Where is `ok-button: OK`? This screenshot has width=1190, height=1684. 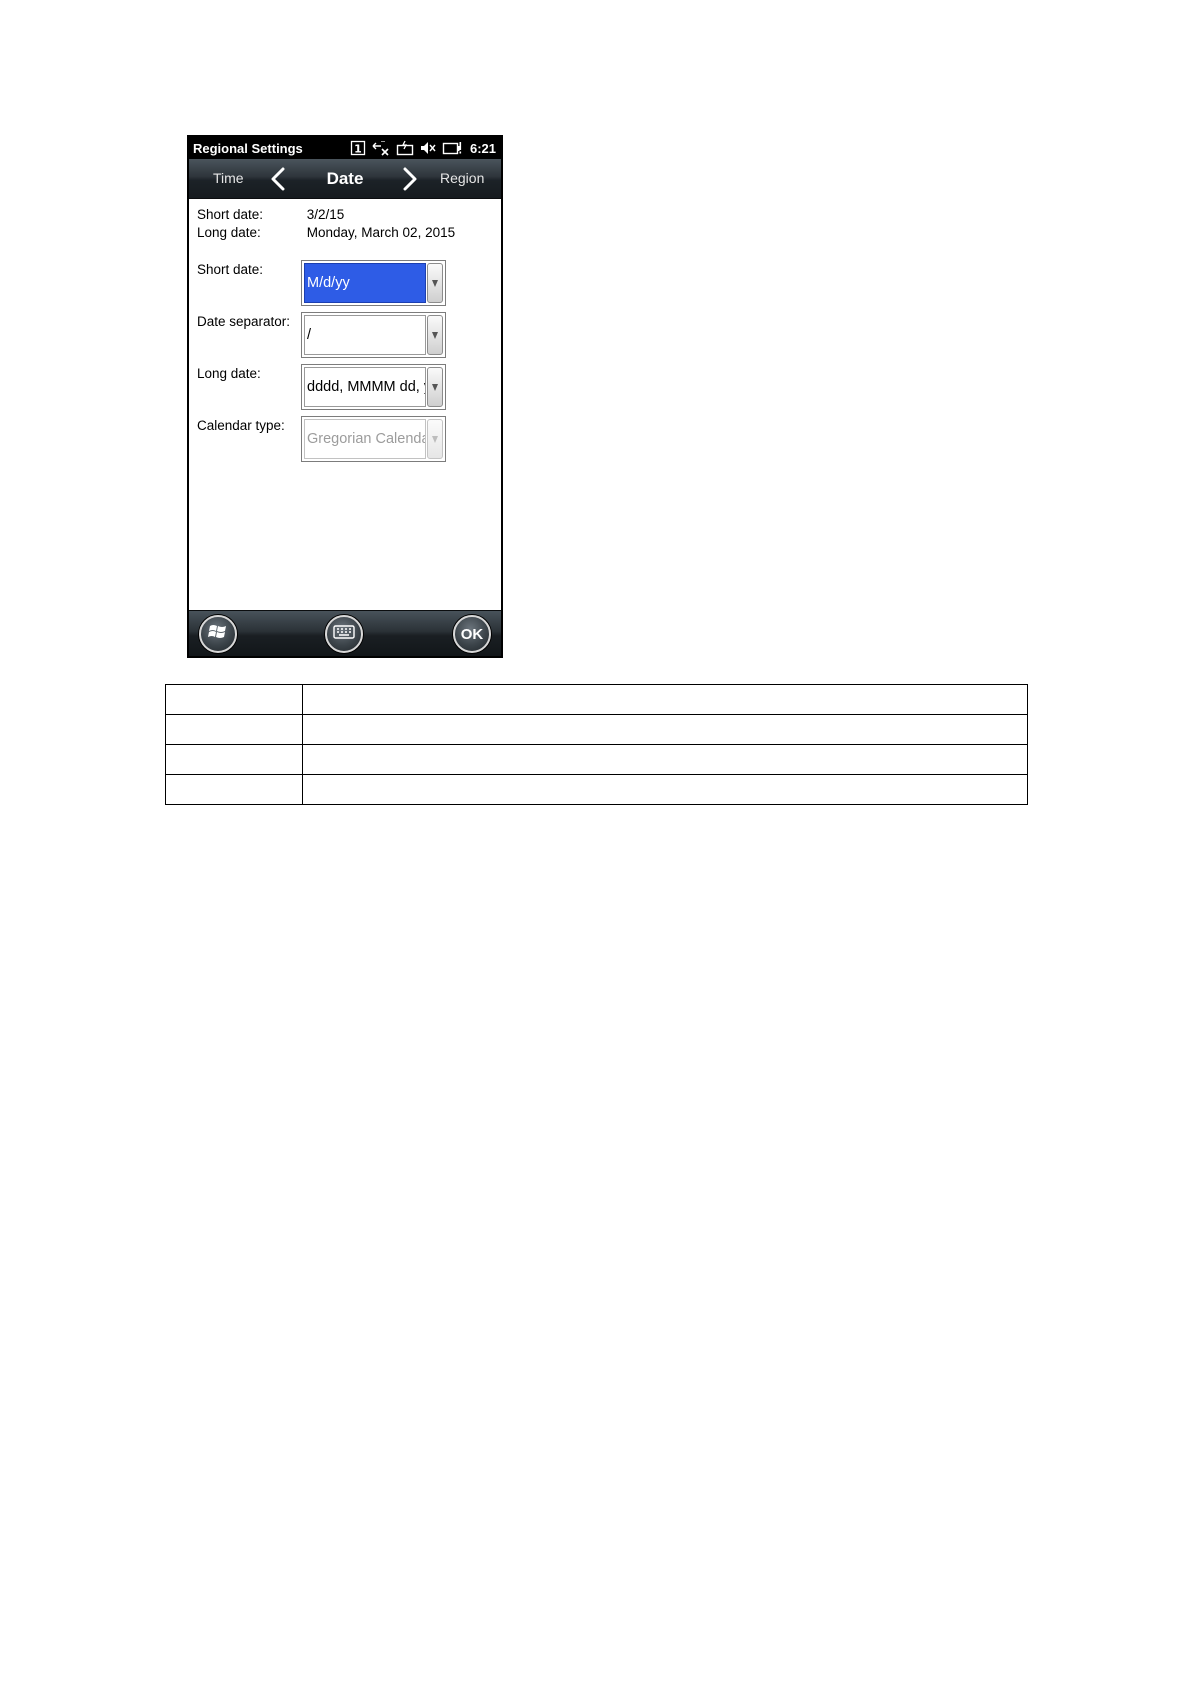
ok-button: OK is located at coordinates (472, 634).